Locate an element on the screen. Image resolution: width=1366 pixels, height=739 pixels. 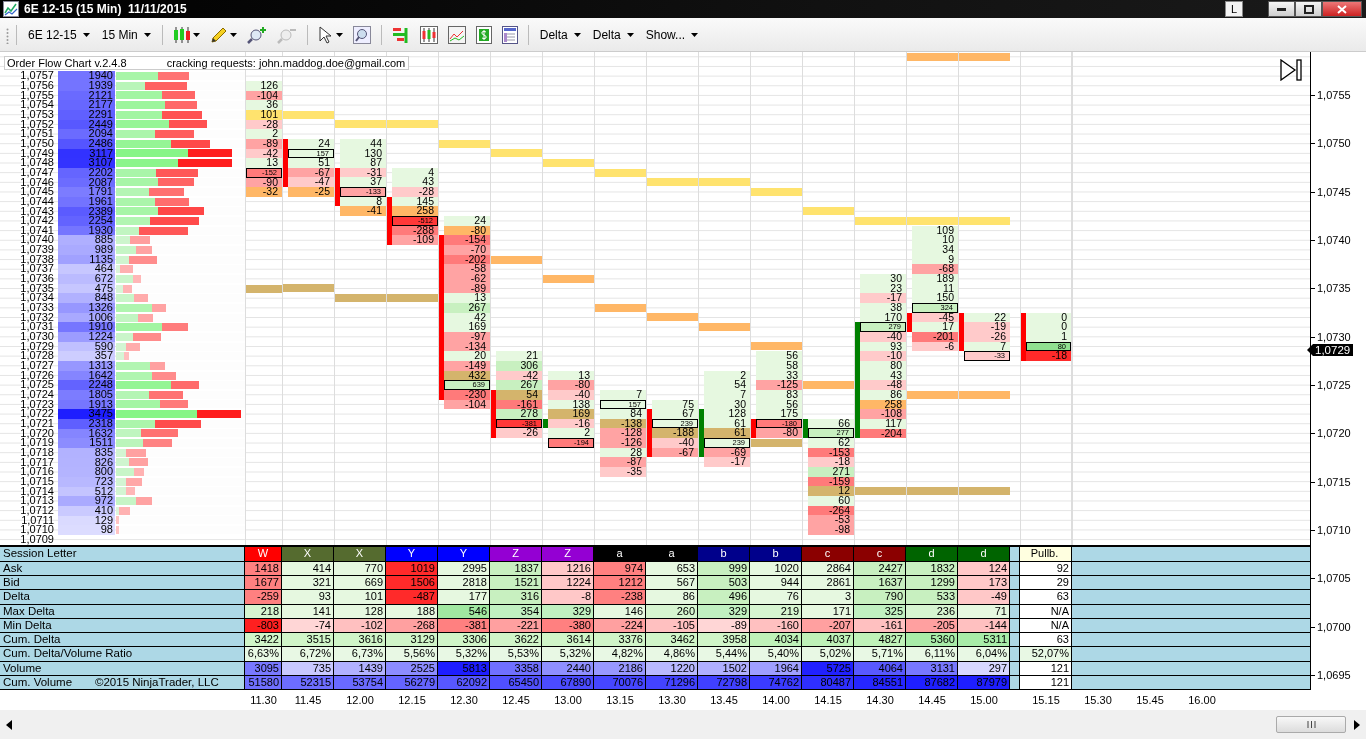
scrollbar-thumb is located at coordinates (1311, 724).